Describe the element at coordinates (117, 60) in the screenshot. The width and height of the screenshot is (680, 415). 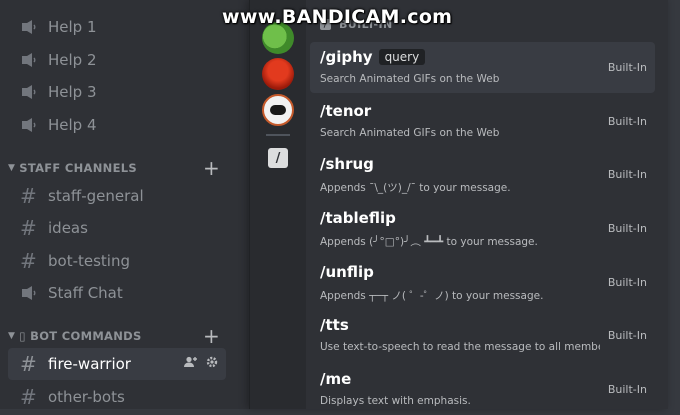
I see `channel-help-2: Help 2` at that location.